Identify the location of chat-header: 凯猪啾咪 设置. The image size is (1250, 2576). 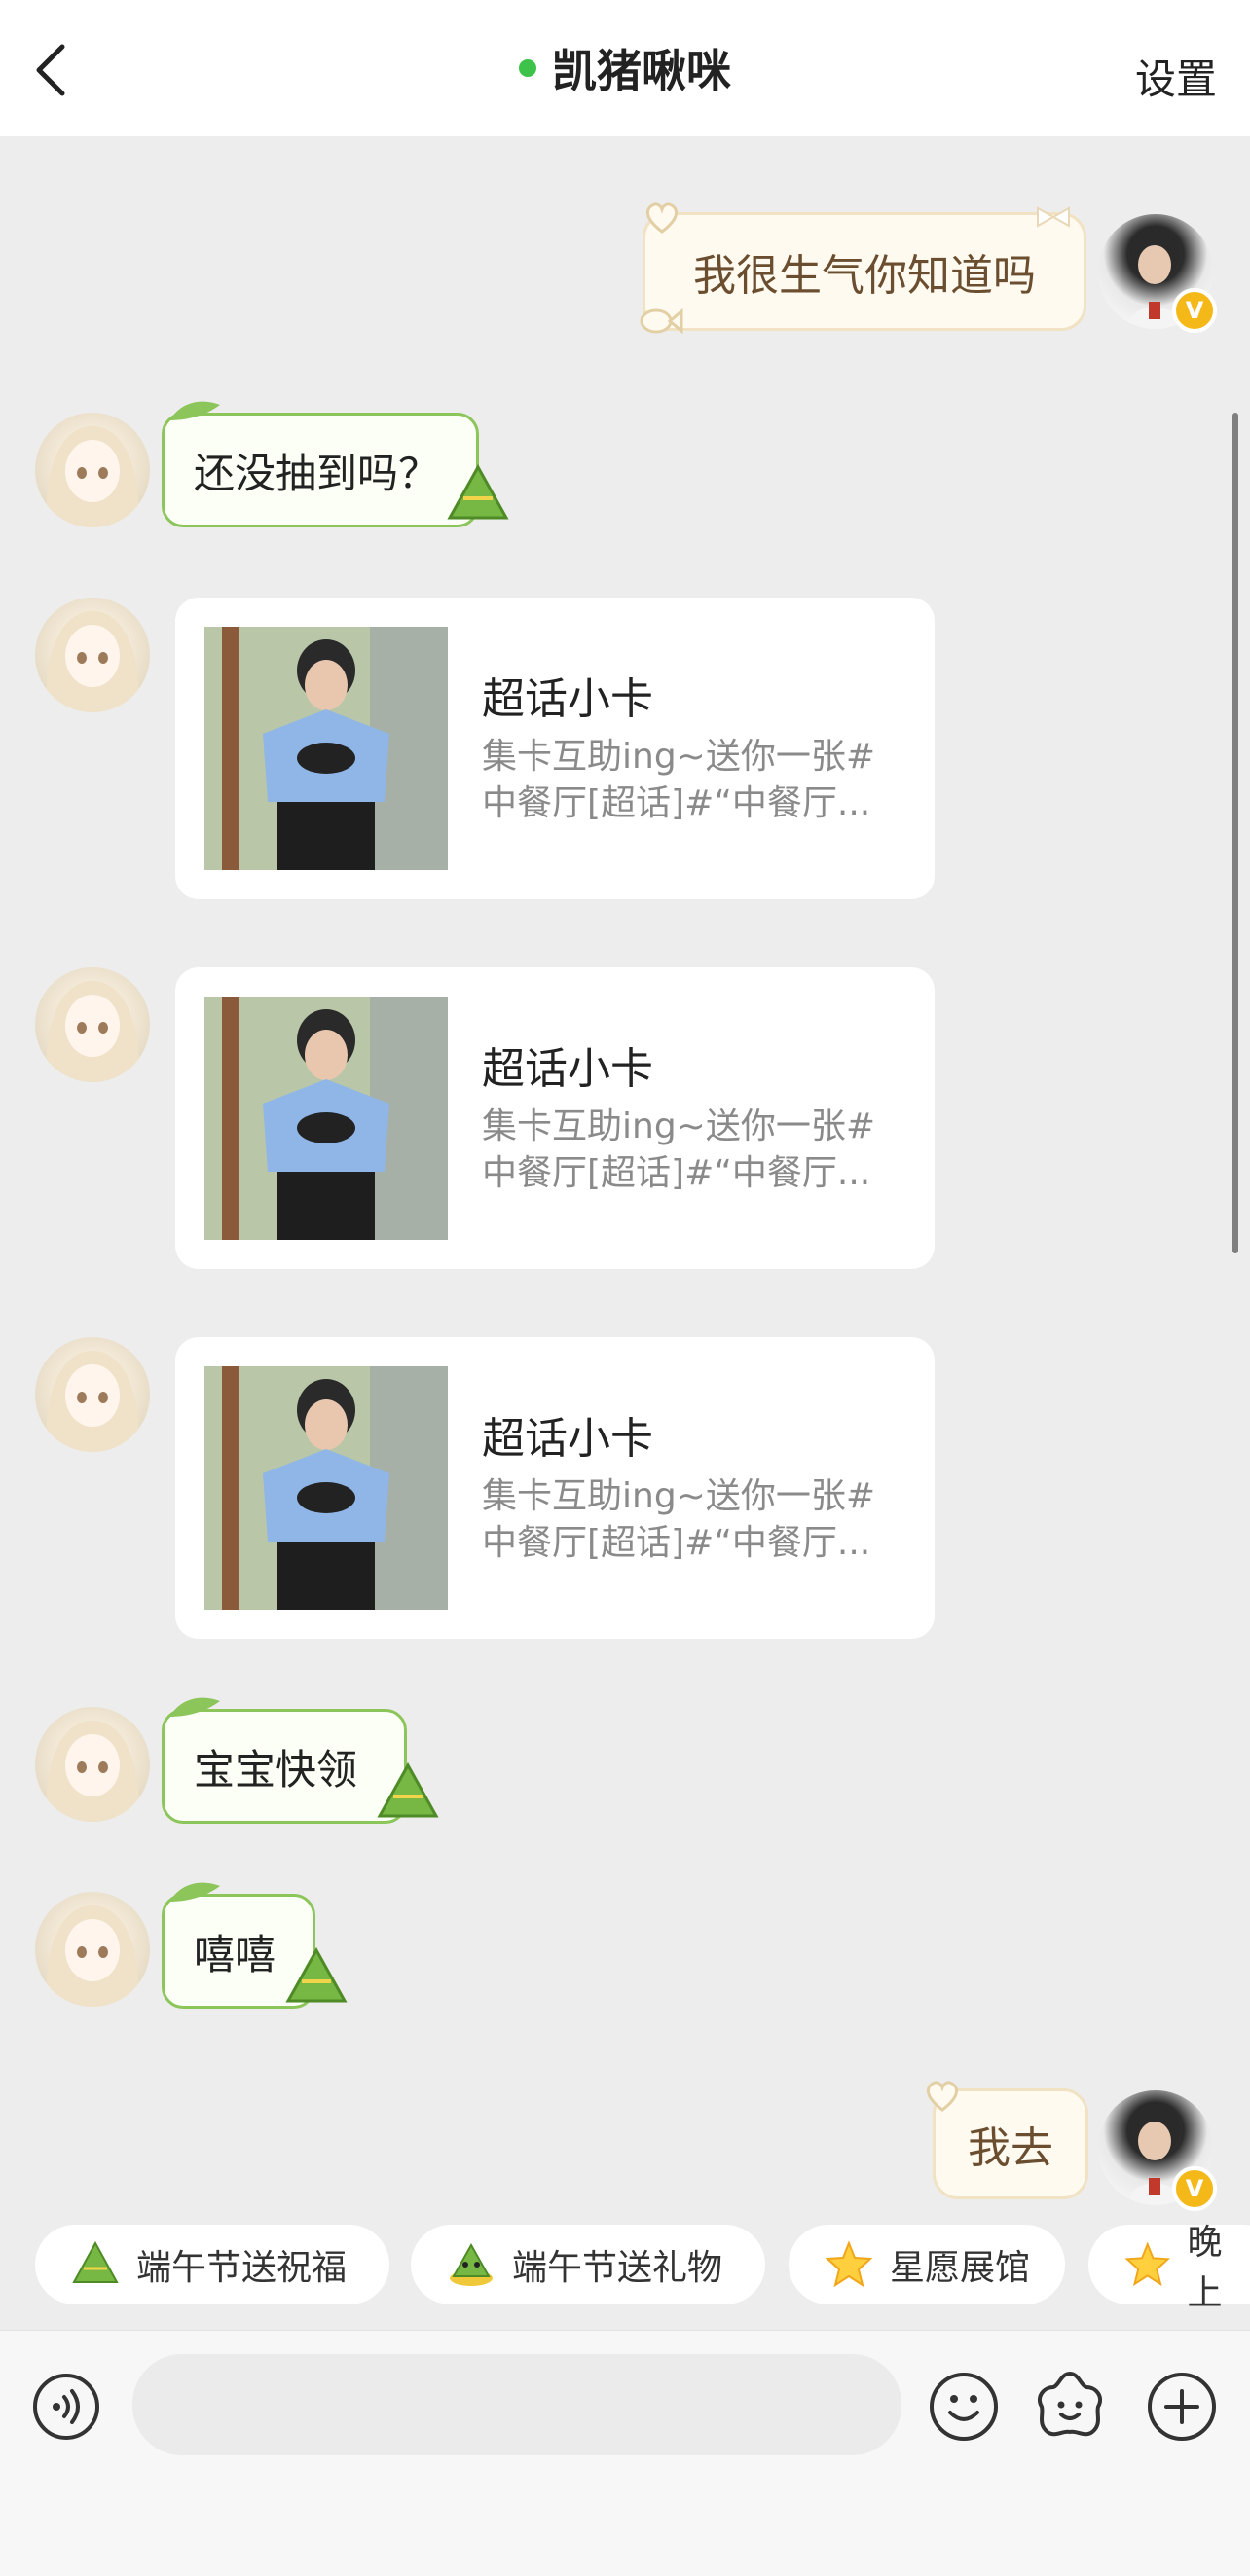
(625, 68).